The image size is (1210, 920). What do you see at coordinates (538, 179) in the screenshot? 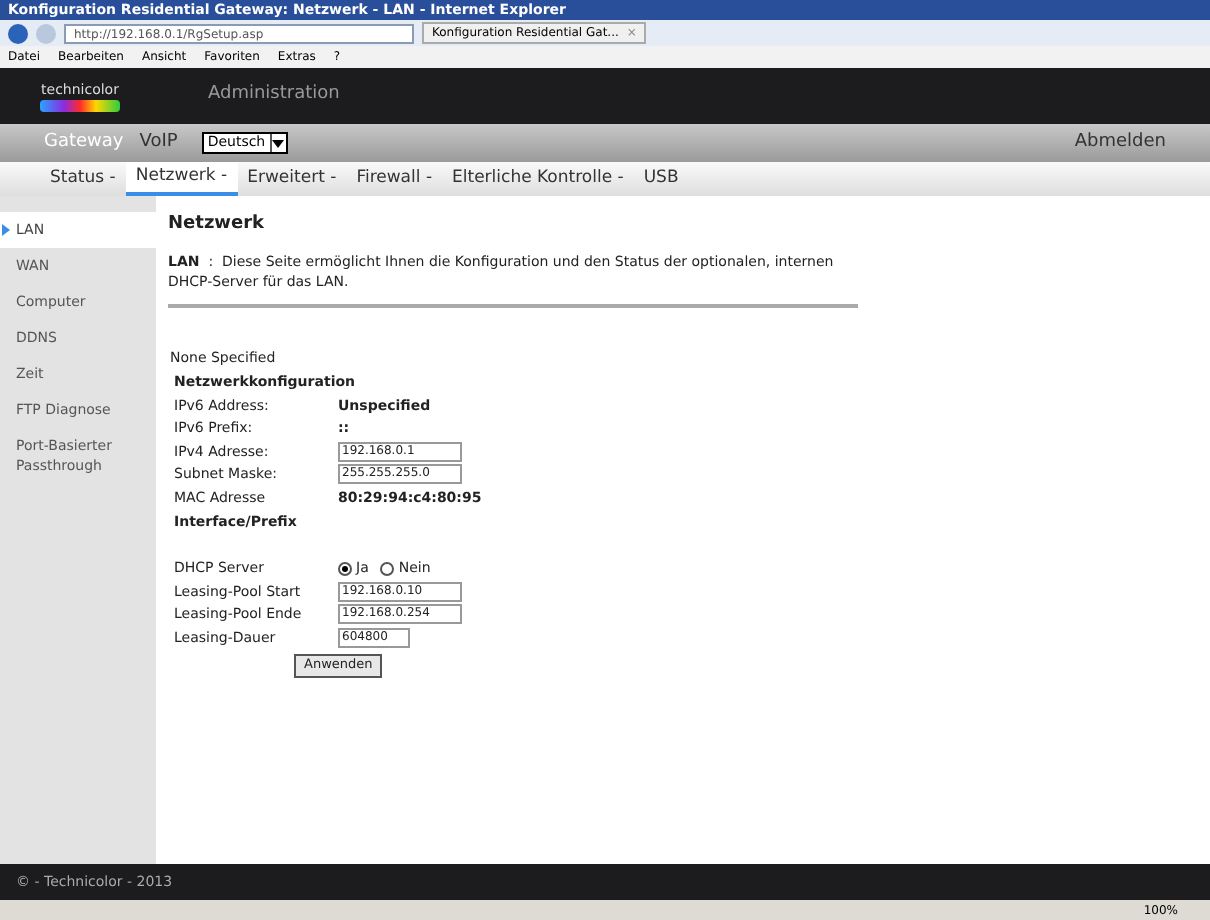
I see `nav-tab: Elterliche Kontrolle -` at bounding box center [538, 179].